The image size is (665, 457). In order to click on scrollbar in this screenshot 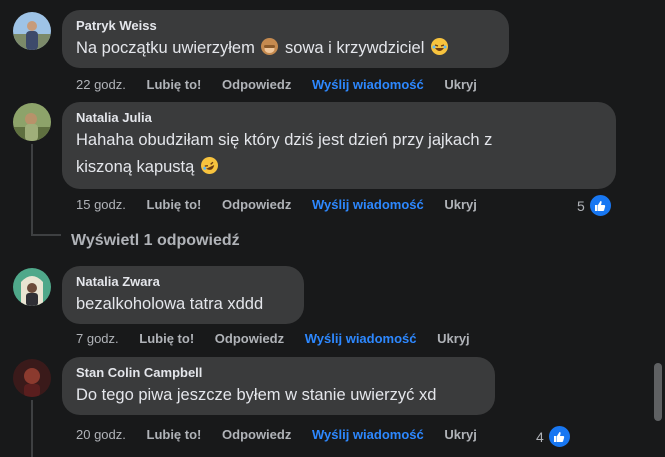, I will do `click(658, 228)`.